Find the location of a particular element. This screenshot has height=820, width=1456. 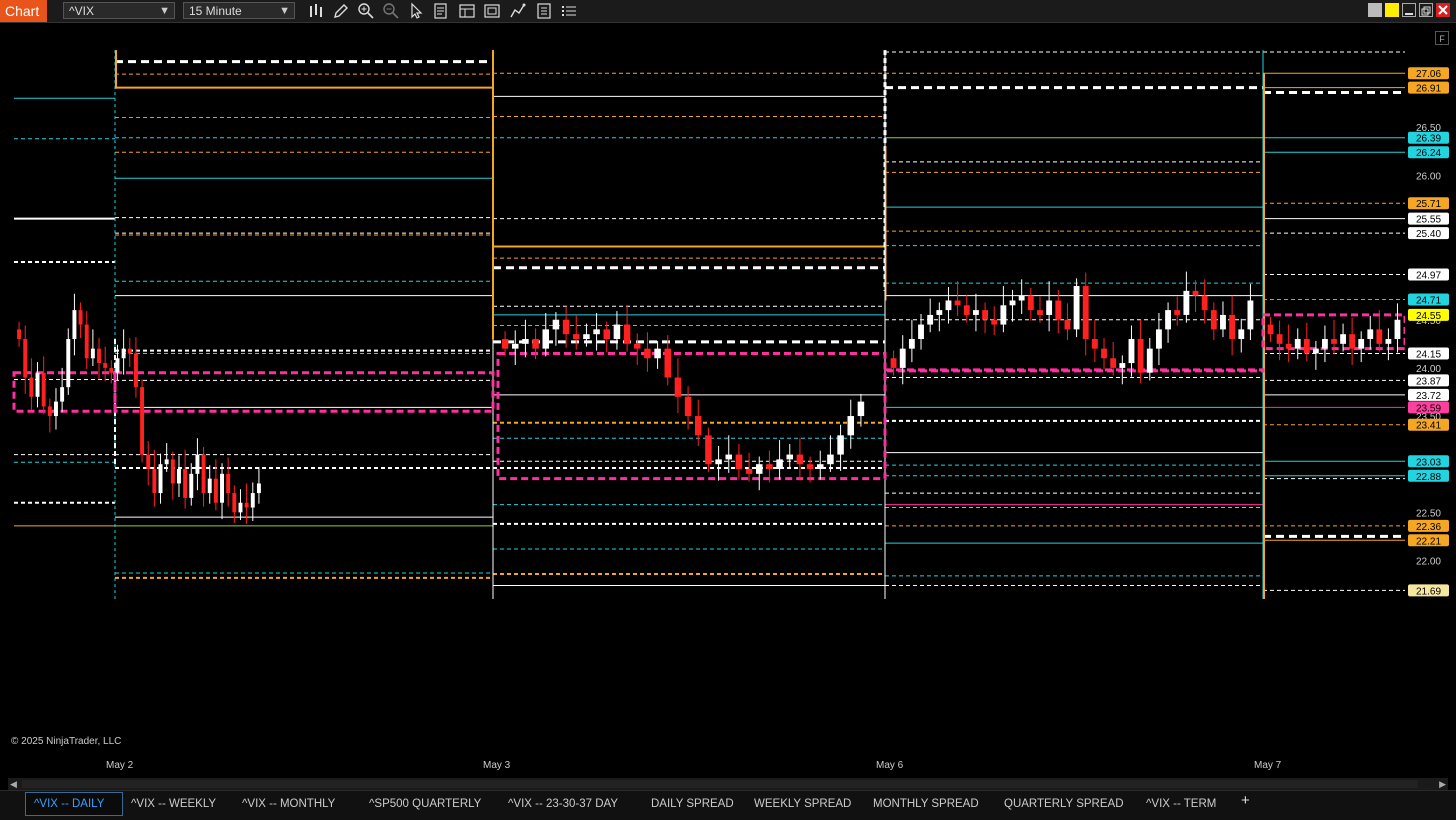

properties-icon is located at coordinates (492, 11).